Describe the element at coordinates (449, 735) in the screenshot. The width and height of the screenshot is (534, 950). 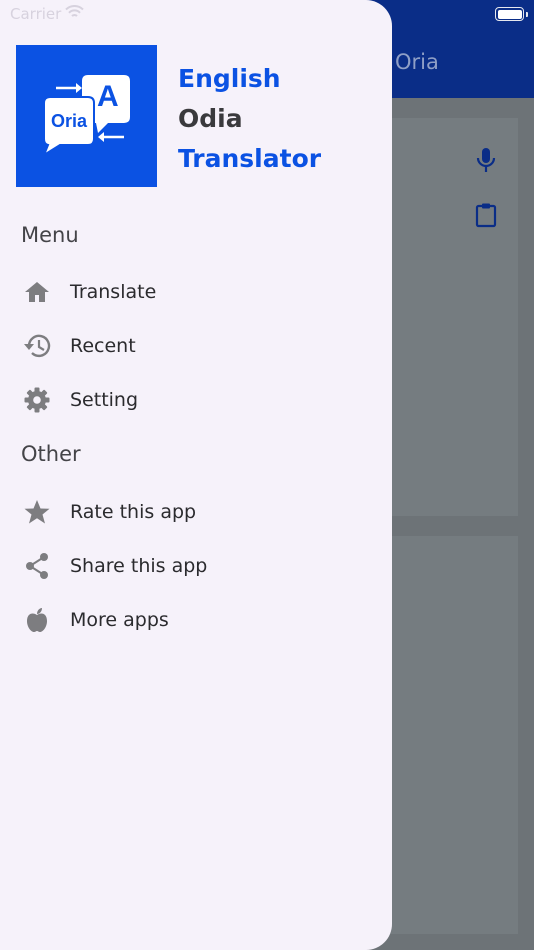
I see `output-card` at that location.